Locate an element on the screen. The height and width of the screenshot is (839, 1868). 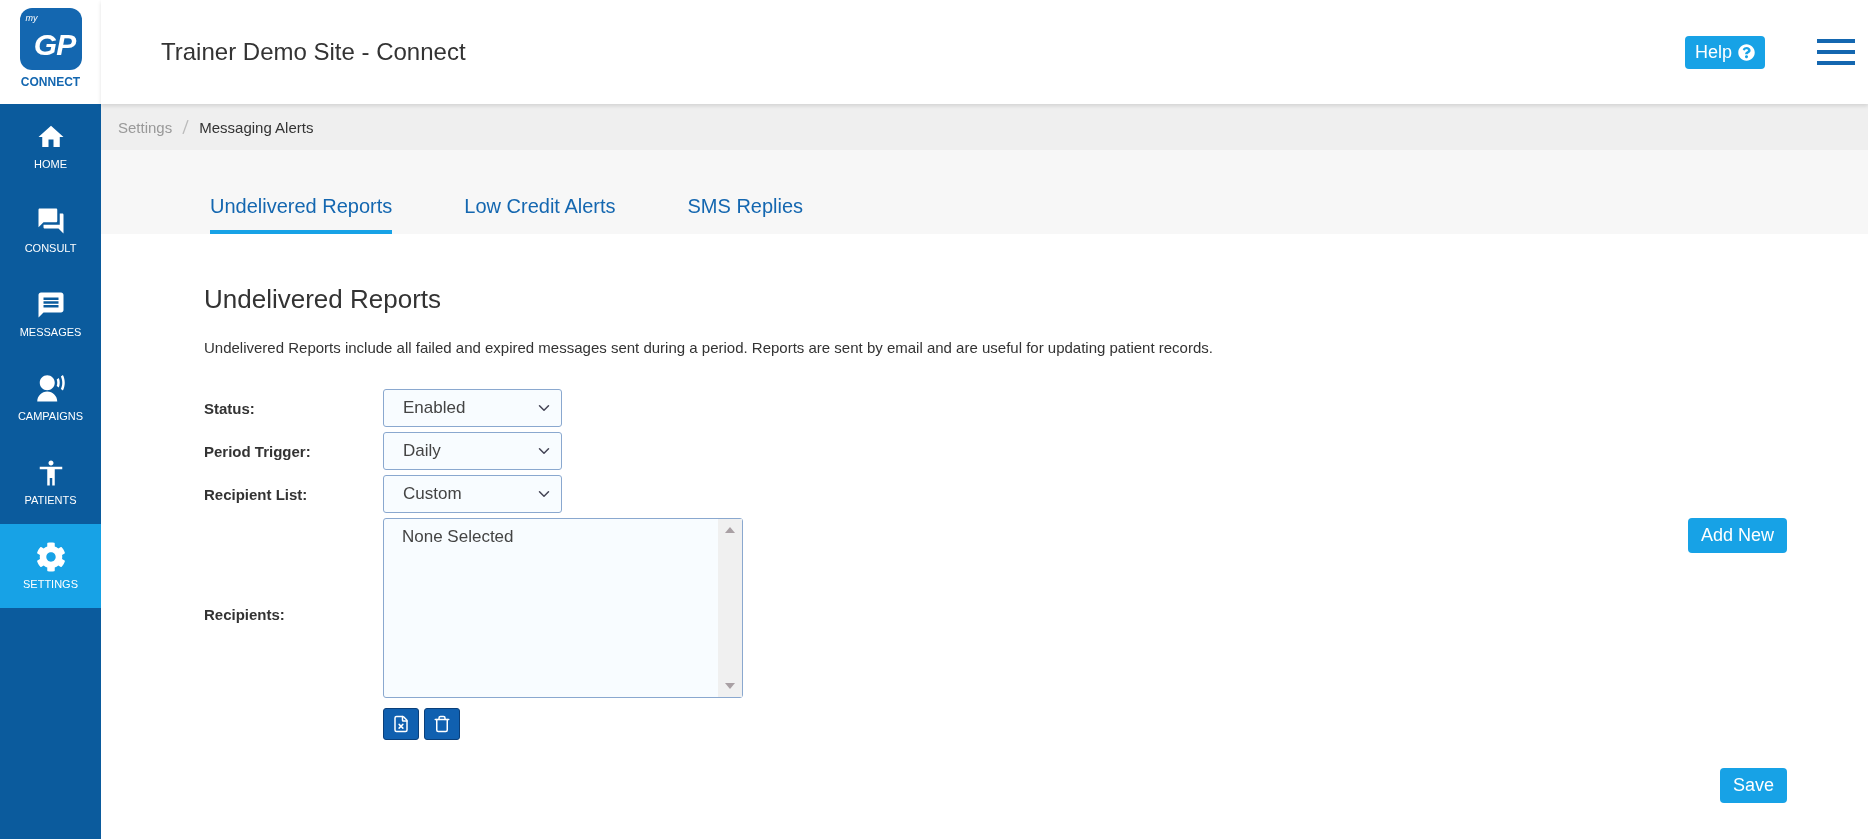
field-label: Status: is located at coordinates (230, 408).